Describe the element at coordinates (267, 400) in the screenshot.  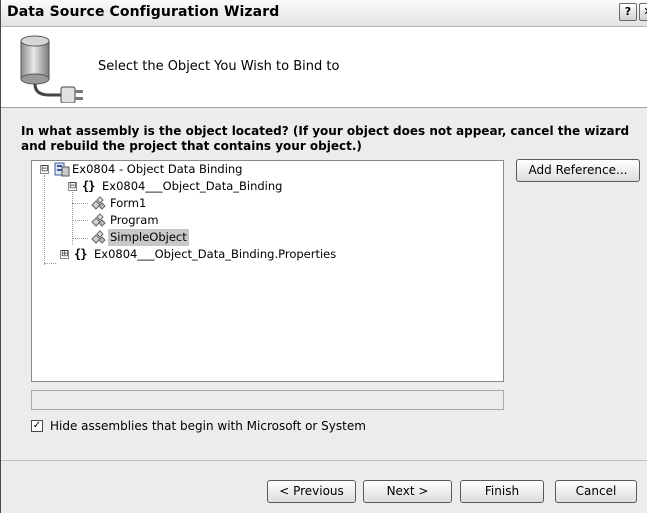
I see `status-field` at that location.